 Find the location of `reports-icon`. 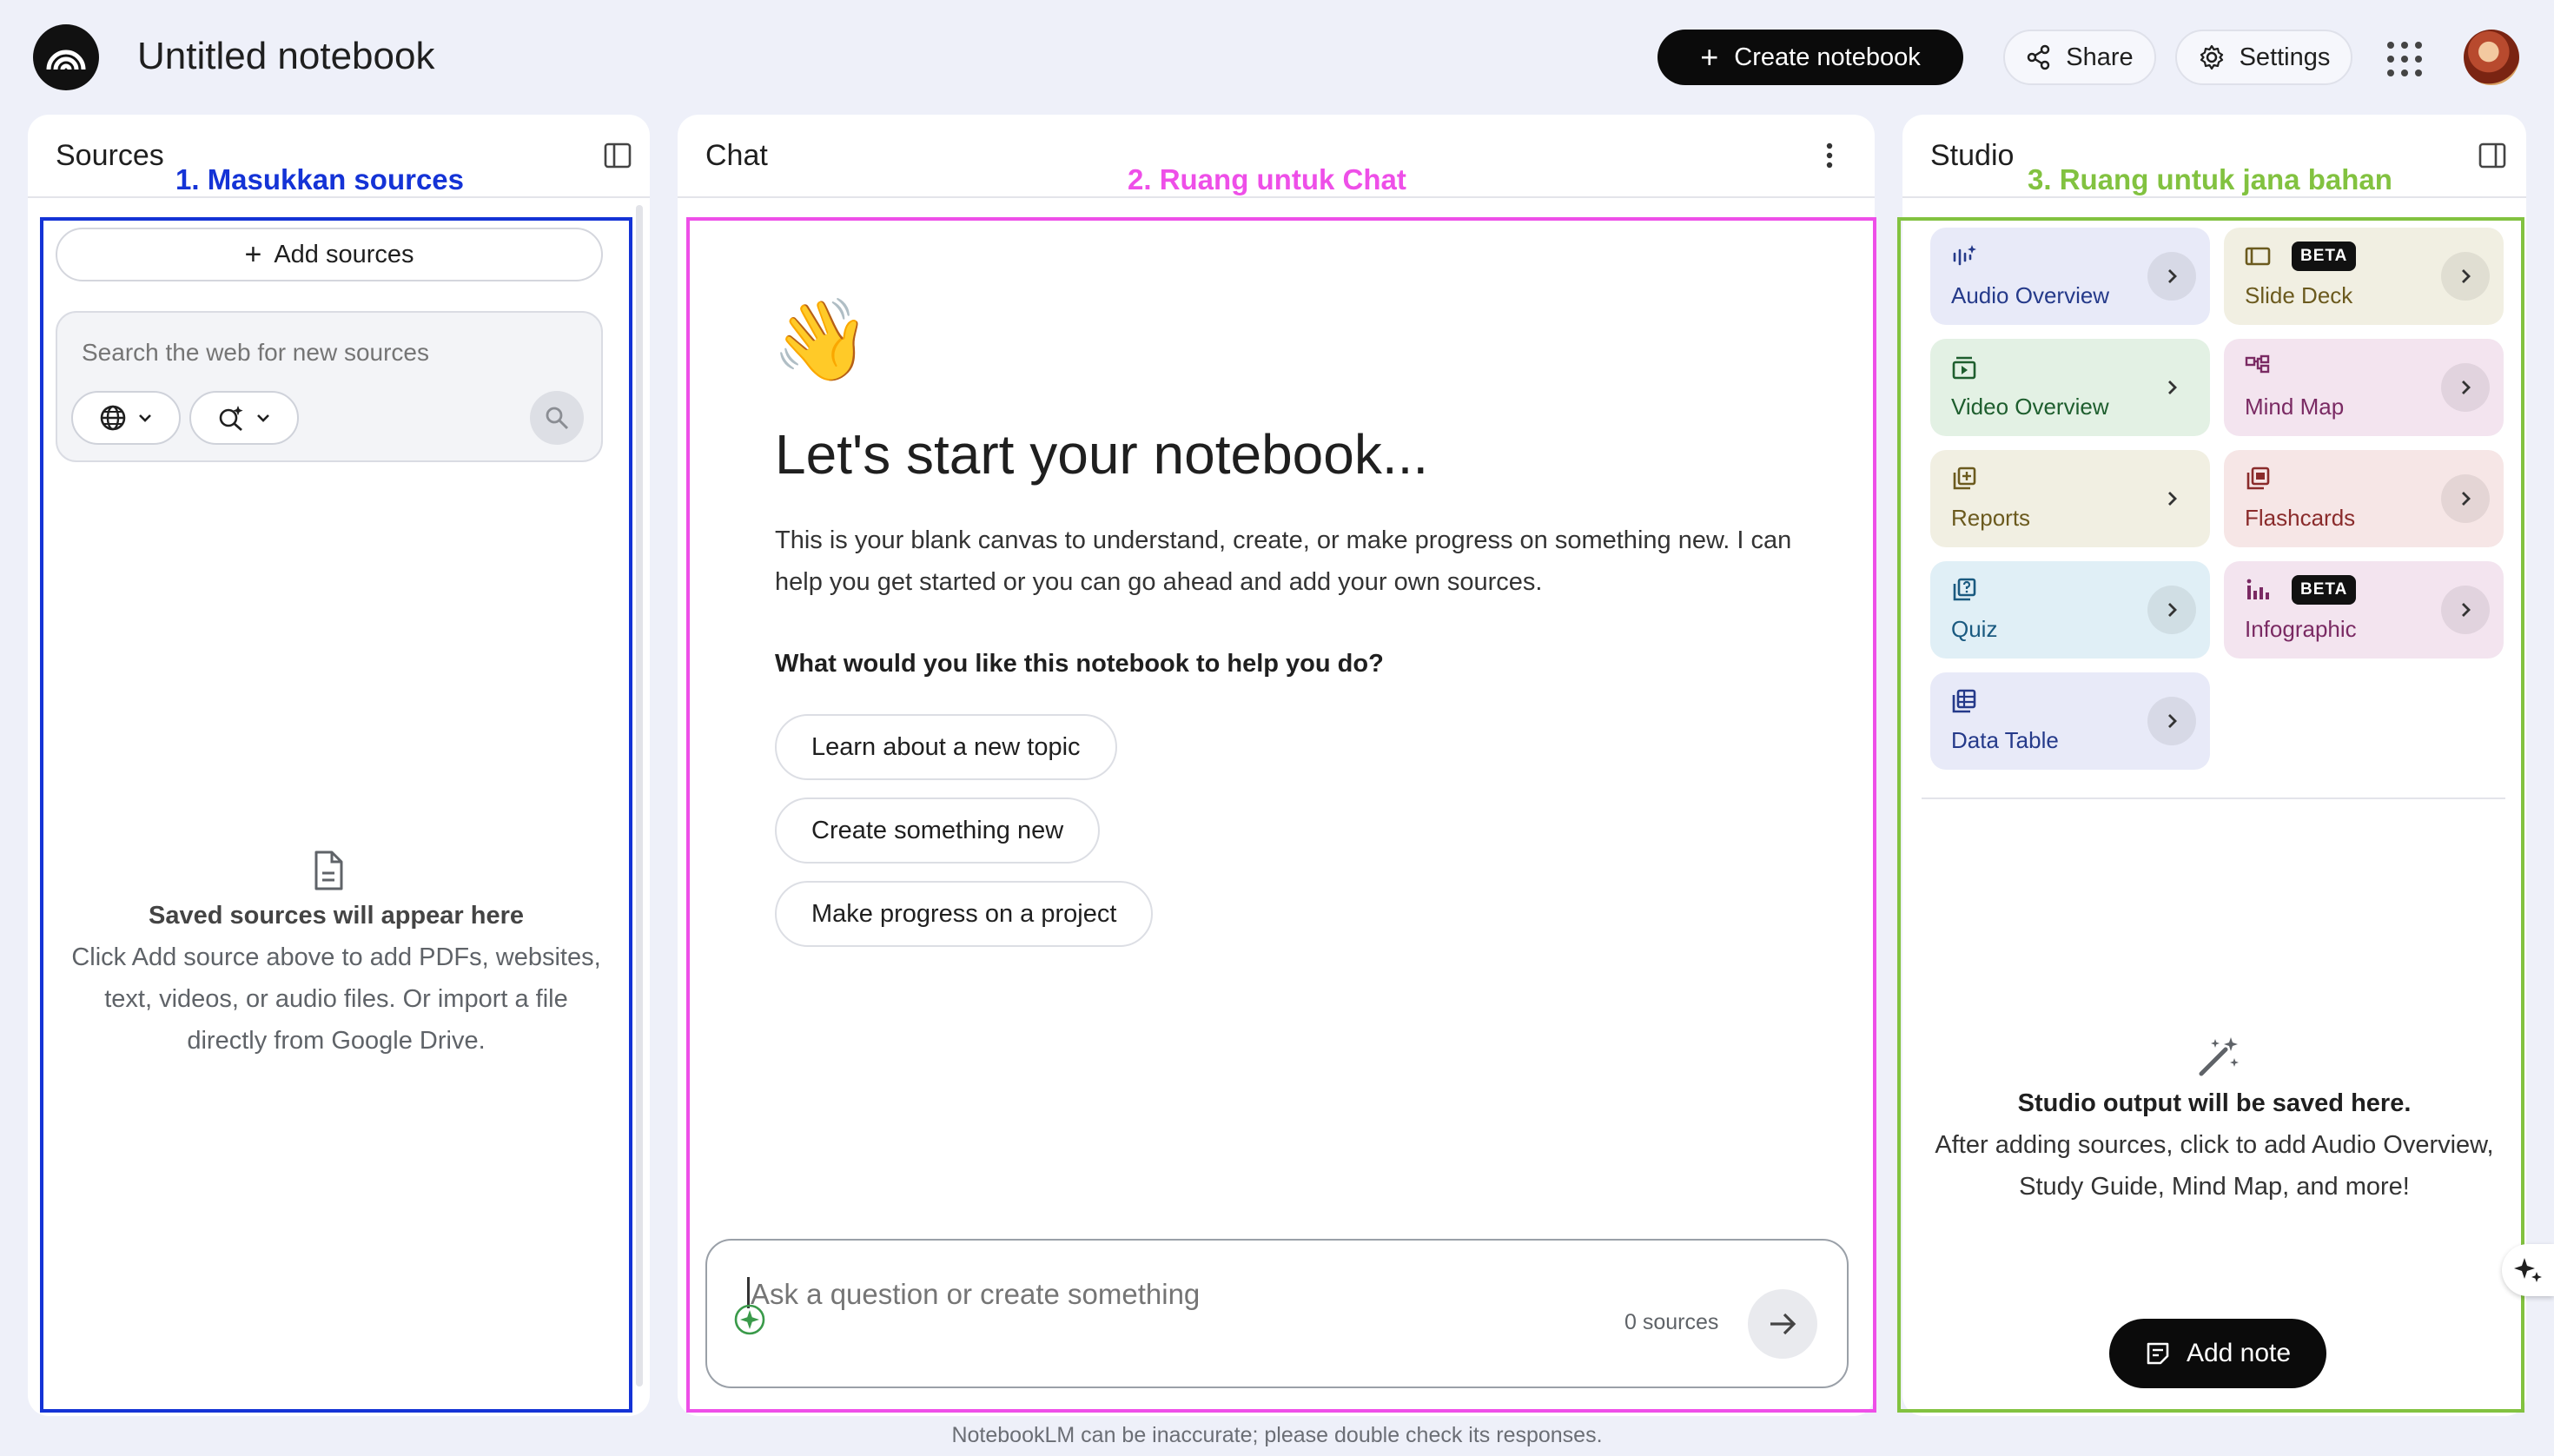

reports-icon is located at coordinates (1965, 478).